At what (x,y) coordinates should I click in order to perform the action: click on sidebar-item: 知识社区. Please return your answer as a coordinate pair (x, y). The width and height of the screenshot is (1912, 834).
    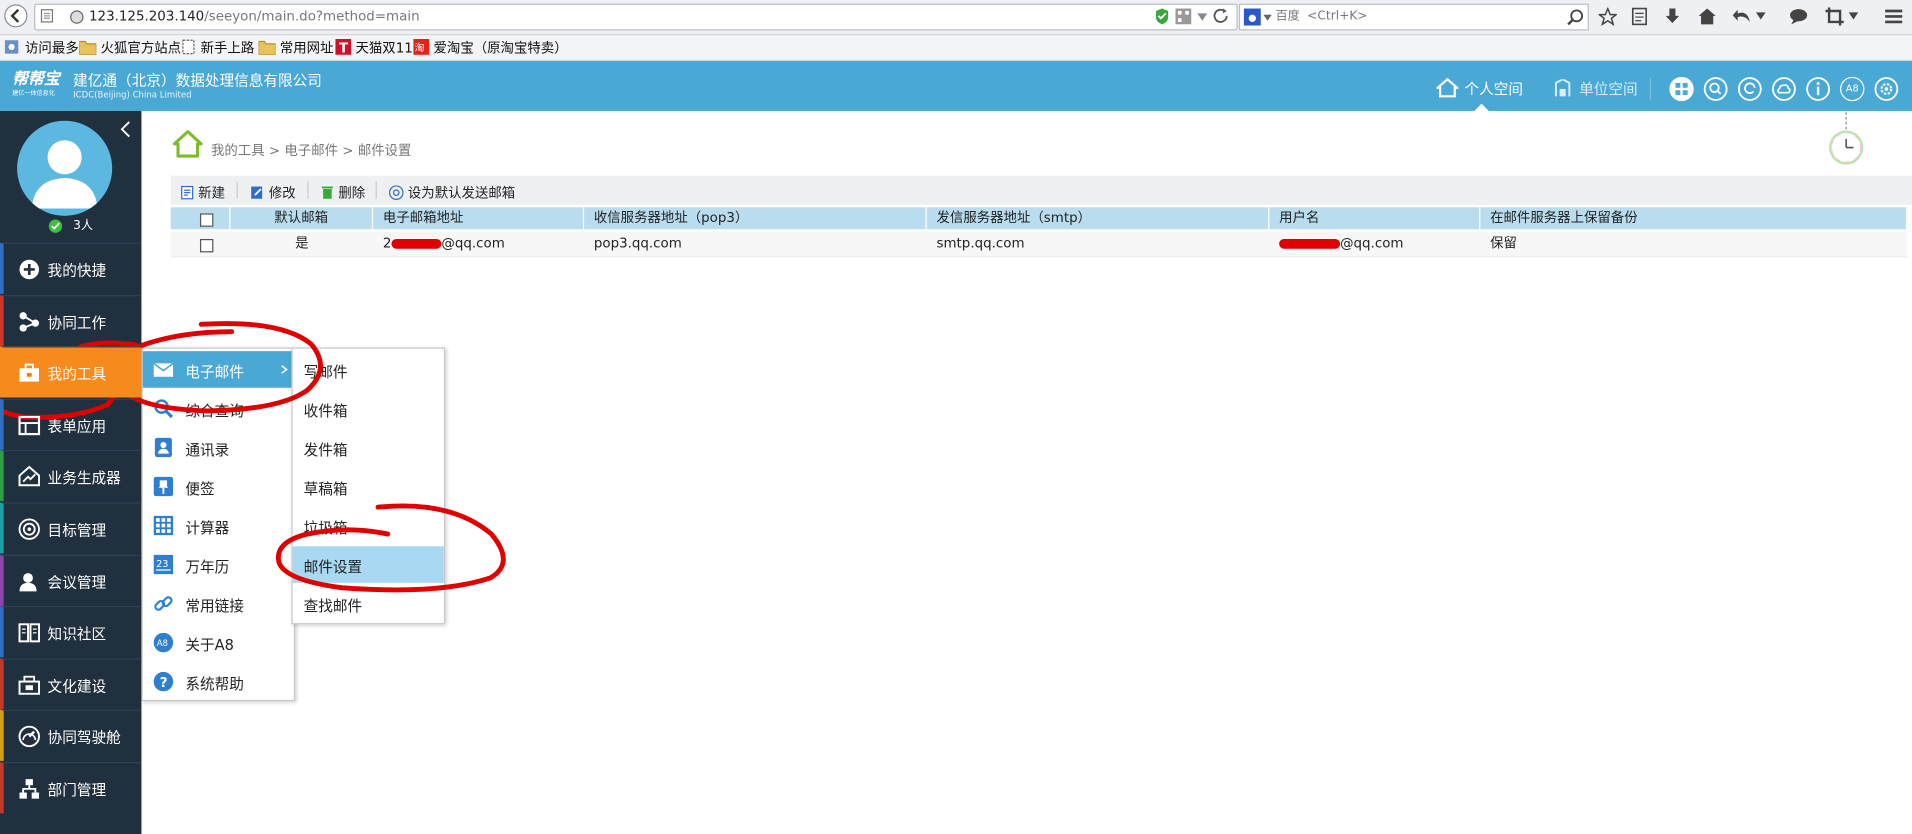
    Looking at the image, I should click on (71, 632).